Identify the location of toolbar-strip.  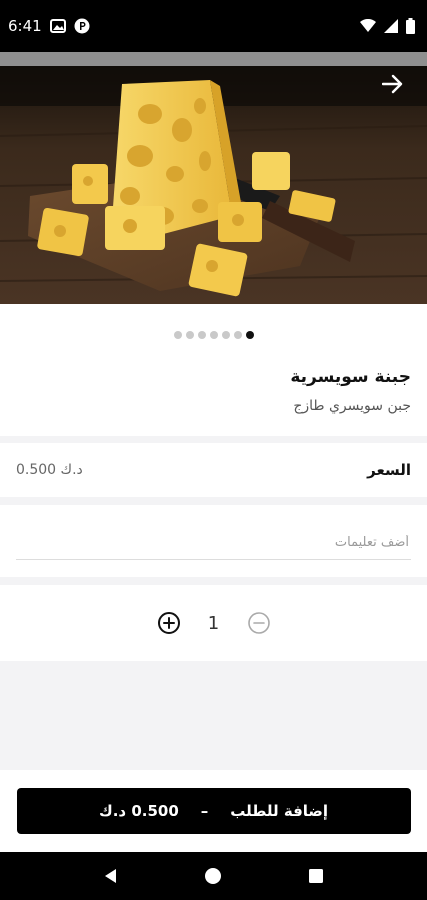
(213, 59).